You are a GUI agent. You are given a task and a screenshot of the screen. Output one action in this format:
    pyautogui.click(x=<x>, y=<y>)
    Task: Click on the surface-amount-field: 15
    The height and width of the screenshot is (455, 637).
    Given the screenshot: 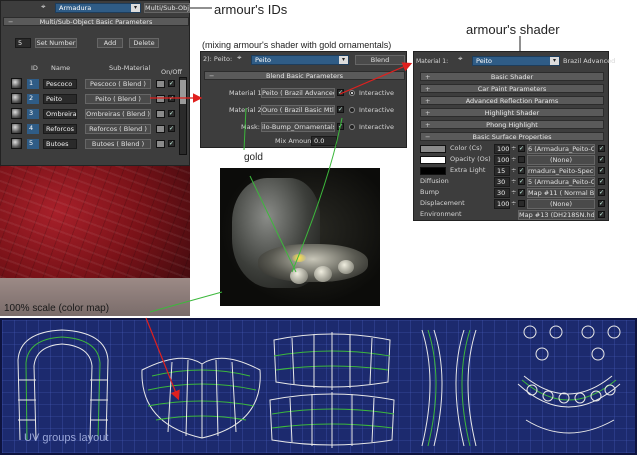 What is the action you would take?
    pyautogui.click(x=502, y=171)
    